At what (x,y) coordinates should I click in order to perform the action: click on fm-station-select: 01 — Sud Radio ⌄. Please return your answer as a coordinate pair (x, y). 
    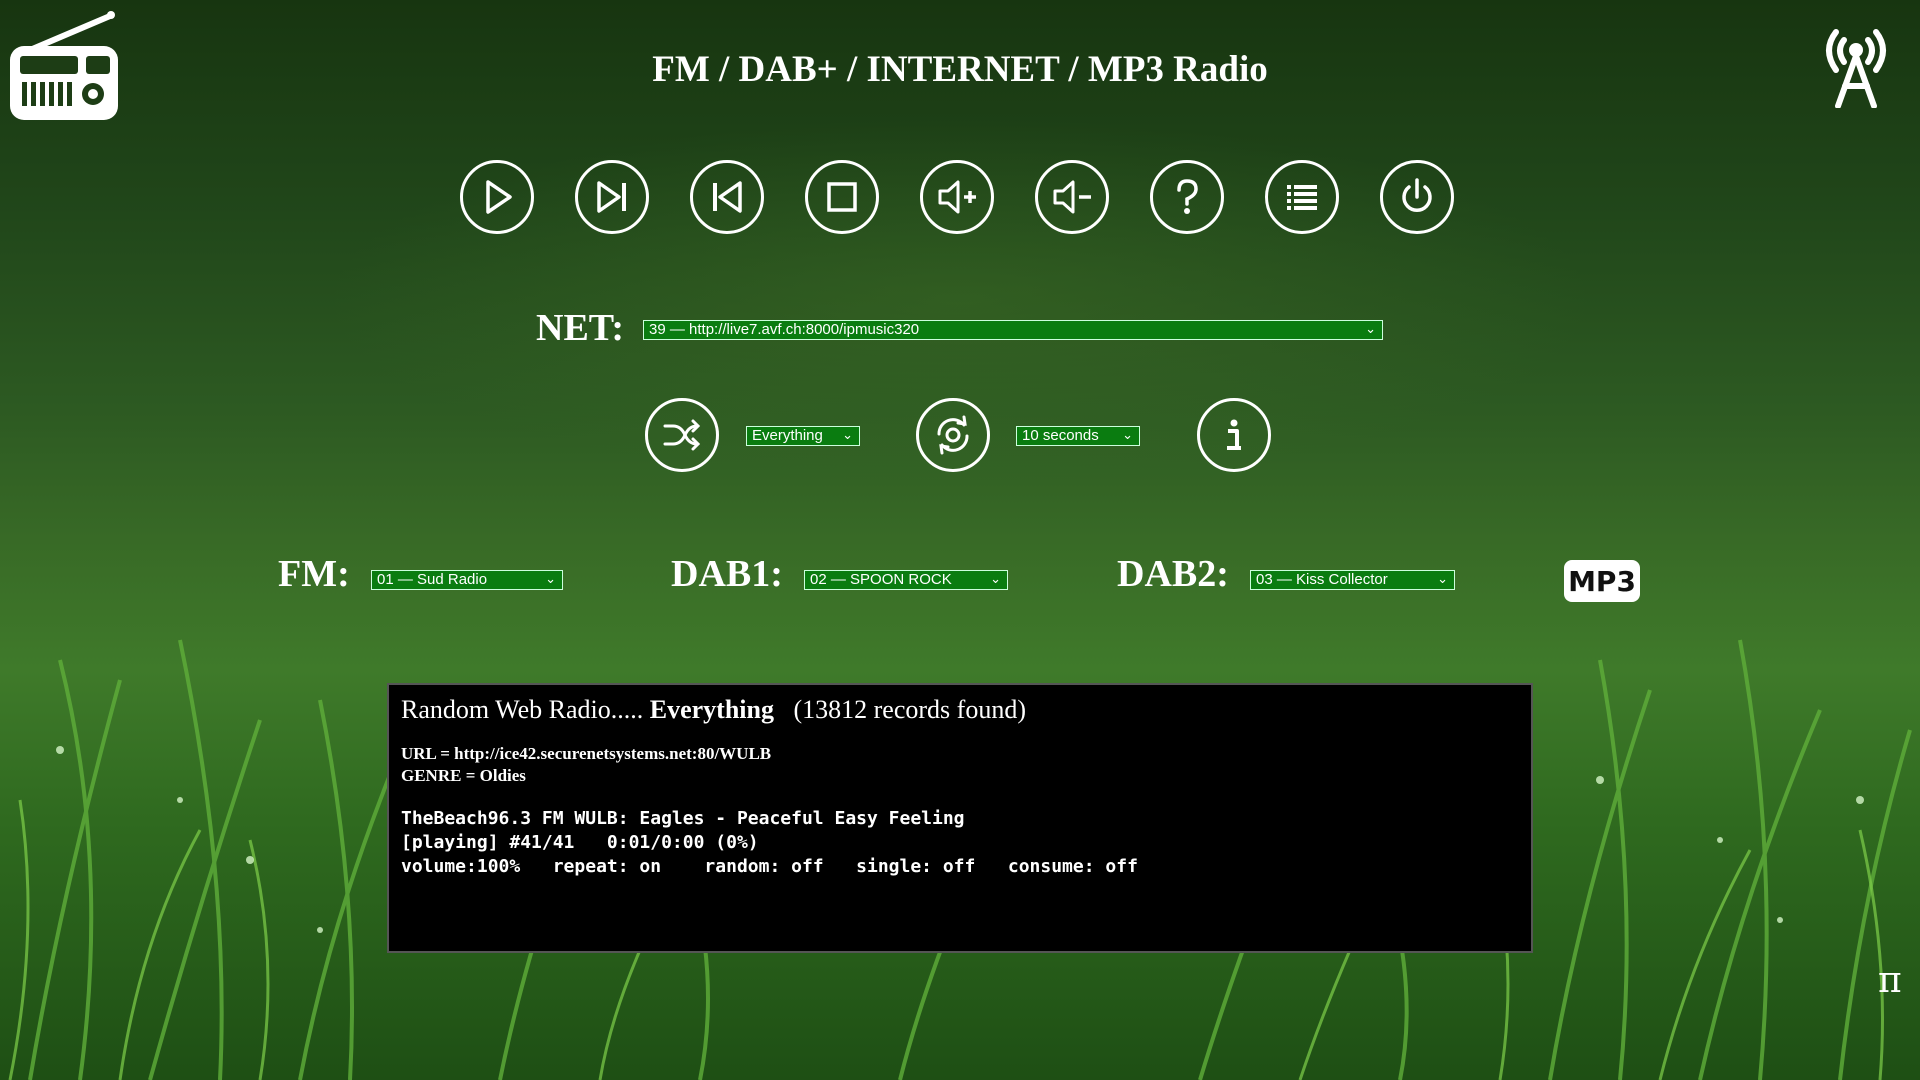
    Looking at the image, I should click on (467, 580).